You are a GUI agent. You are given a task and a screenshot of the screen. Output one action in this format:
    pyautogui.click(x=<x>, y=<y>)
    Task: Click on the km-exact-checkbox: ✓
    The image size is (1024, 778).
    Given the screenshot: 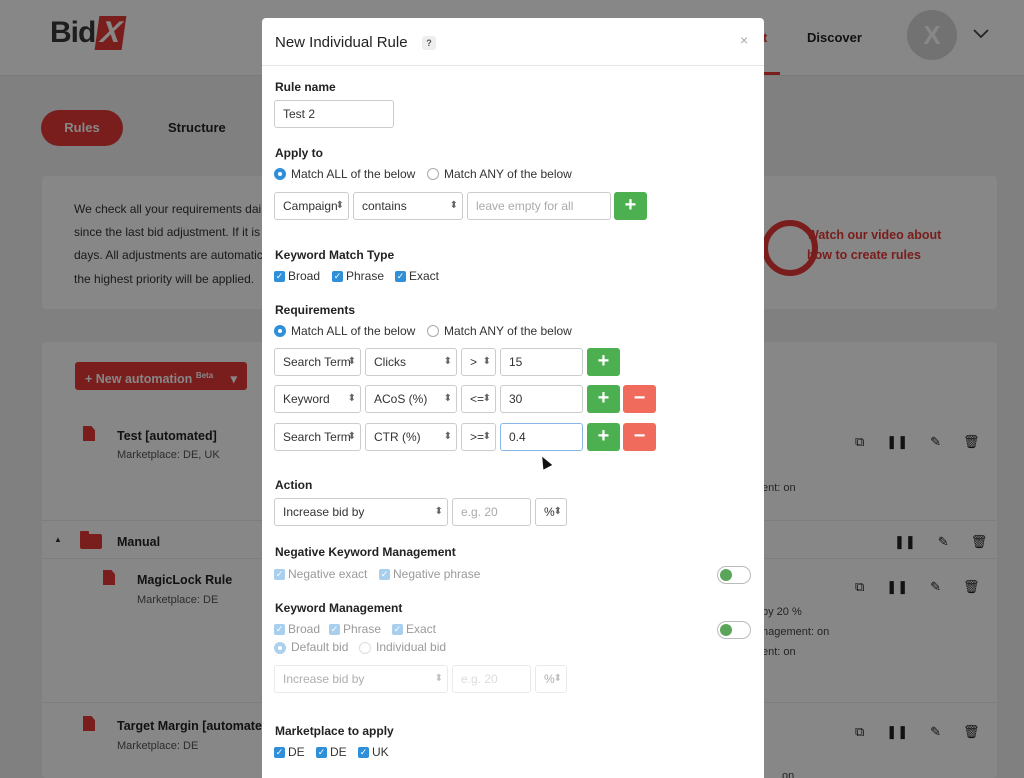 What is the action you would take?
    pyautogui.click(x=397, y=629)
    